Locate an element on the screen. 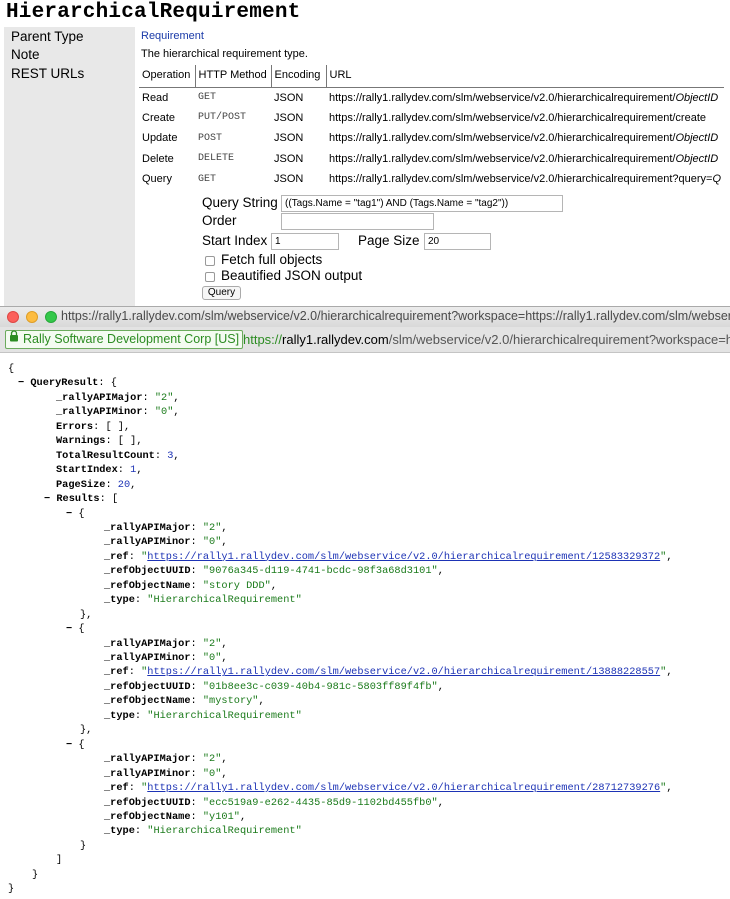 Image resolution: width=730 pixels, height=899 pixels. json-line: _refObjectName: "y101", is located at coordinates (175, 817).